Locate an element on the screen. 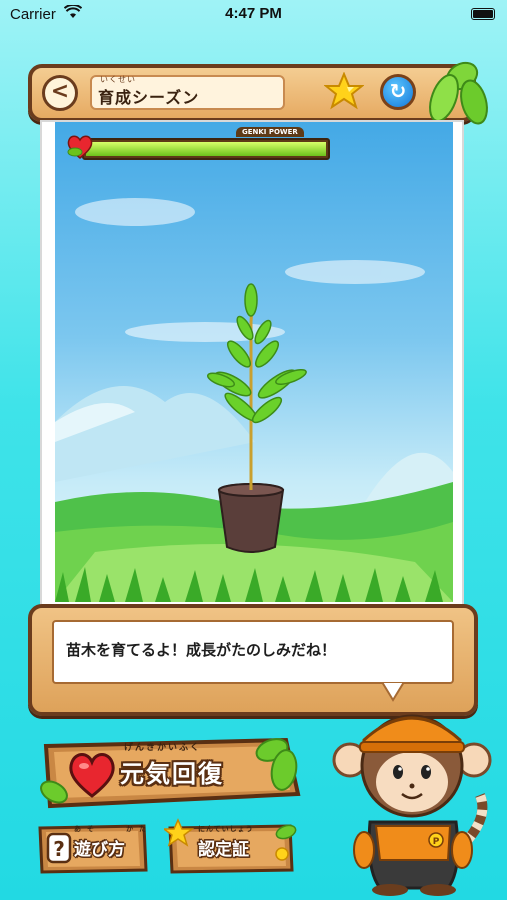 The height and width of the screenshot is (900, 507). question-icon: ? is located at coordinates (59, 848).